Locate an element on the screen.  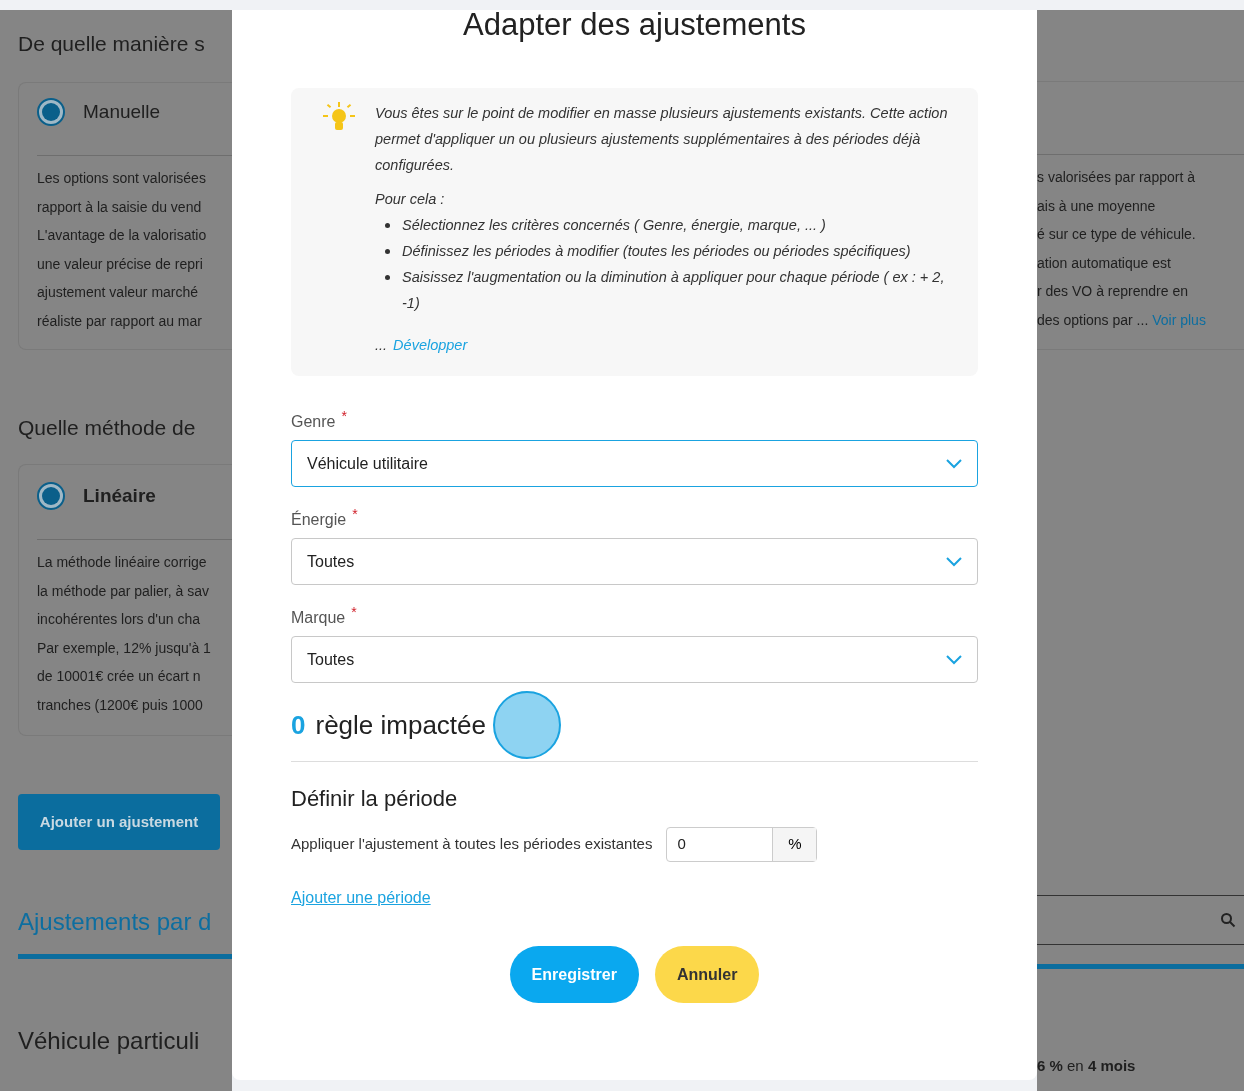
dialog-title: Adapter des ajustements is located at coordinates (634, 25).